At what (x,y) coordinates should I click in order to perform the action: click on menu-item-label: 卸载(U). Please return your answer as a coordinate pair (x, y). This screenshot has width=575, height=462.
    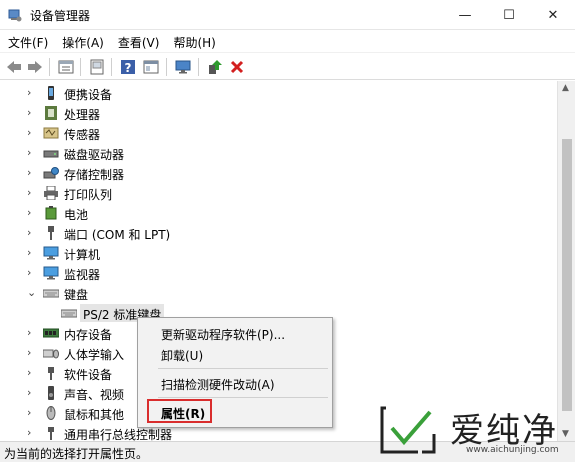
    Looking at the image, I should click on (182, 356).